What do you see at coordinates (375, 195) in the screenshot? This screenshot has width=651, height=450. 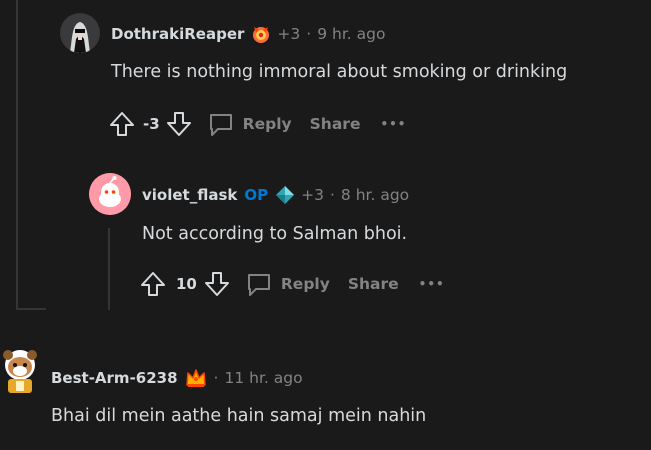 I see `timestamp: 8 hr. ago` at bounding box center [375, 195].